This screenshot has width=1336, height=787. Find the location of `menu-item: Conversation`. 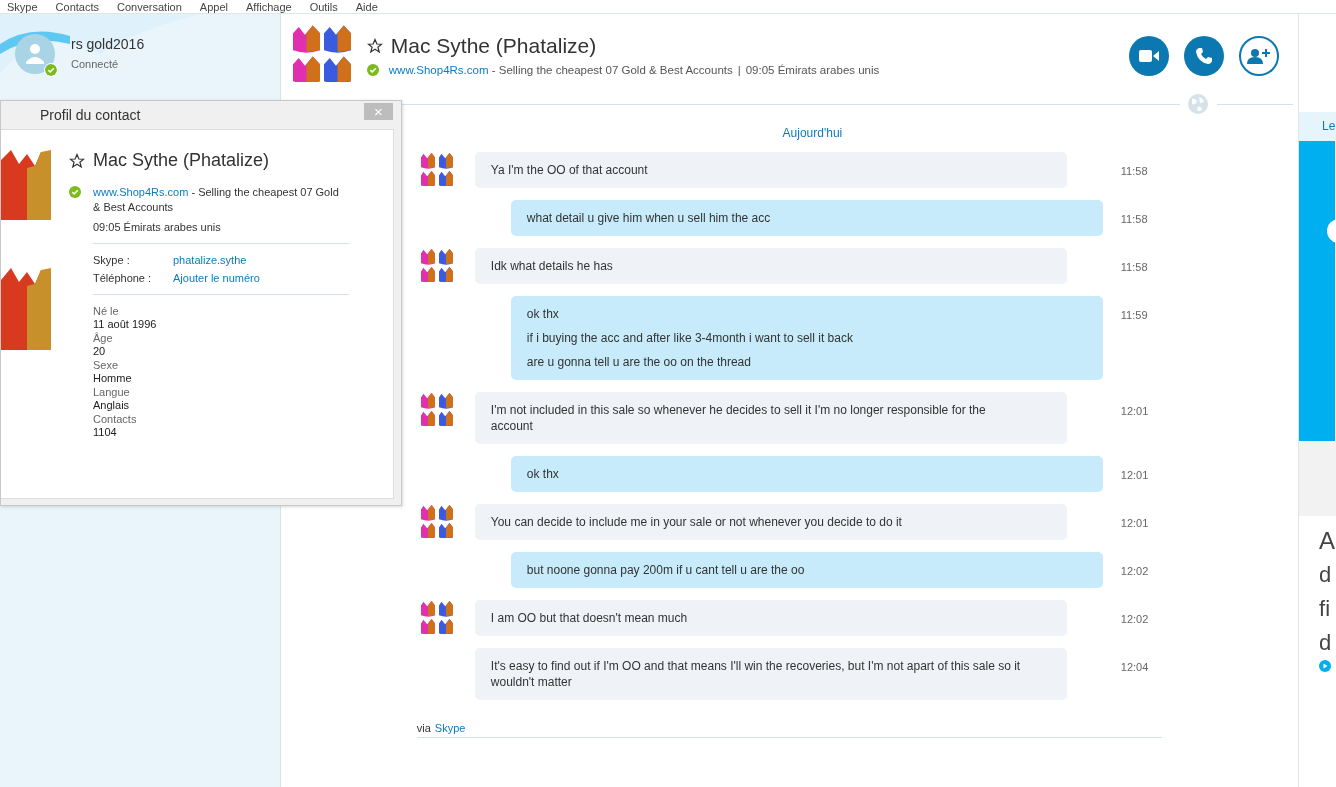

menu-item: Conversation is located at coordinates (149, 7).